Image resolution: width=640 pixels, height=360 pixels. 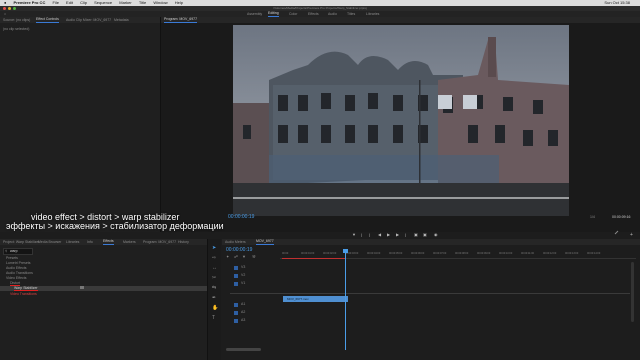 I want to click on tab-effects: Effects, so click(x=108, y=242).